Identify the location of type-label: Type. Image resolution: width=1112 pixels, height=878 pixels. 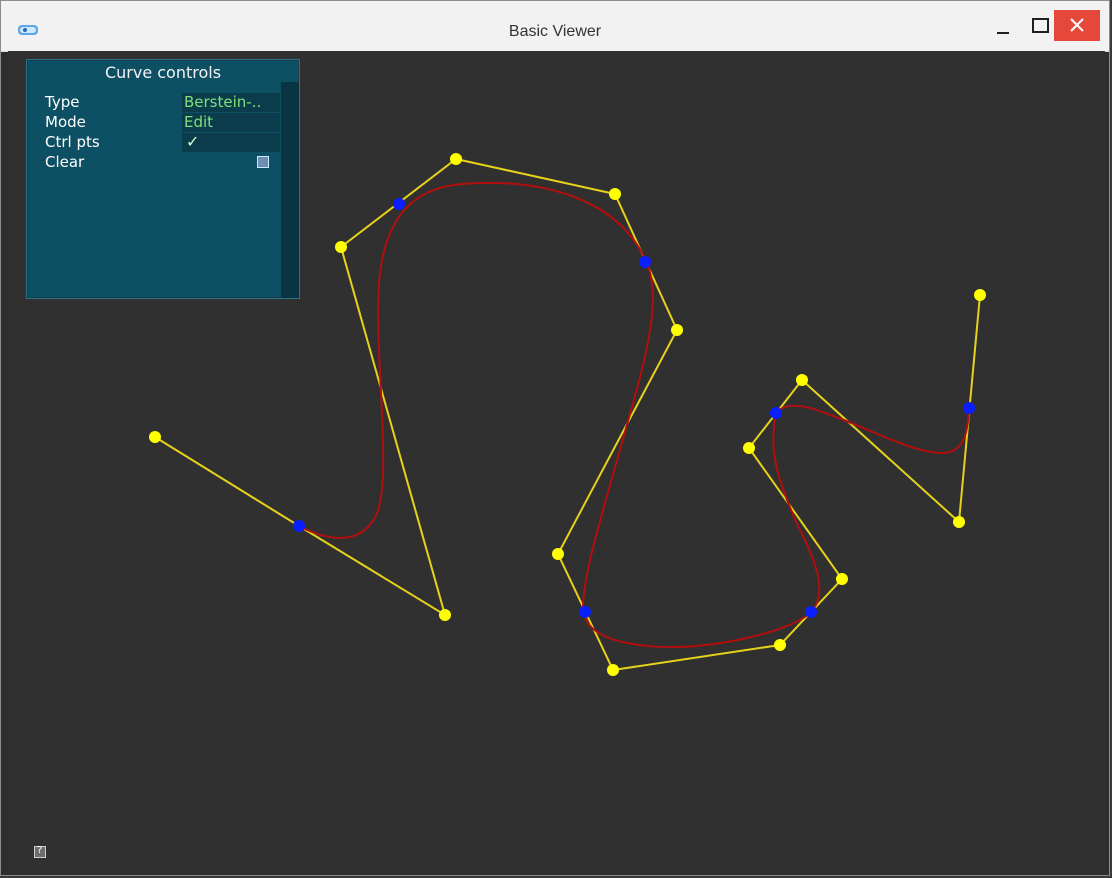
(62, 102).